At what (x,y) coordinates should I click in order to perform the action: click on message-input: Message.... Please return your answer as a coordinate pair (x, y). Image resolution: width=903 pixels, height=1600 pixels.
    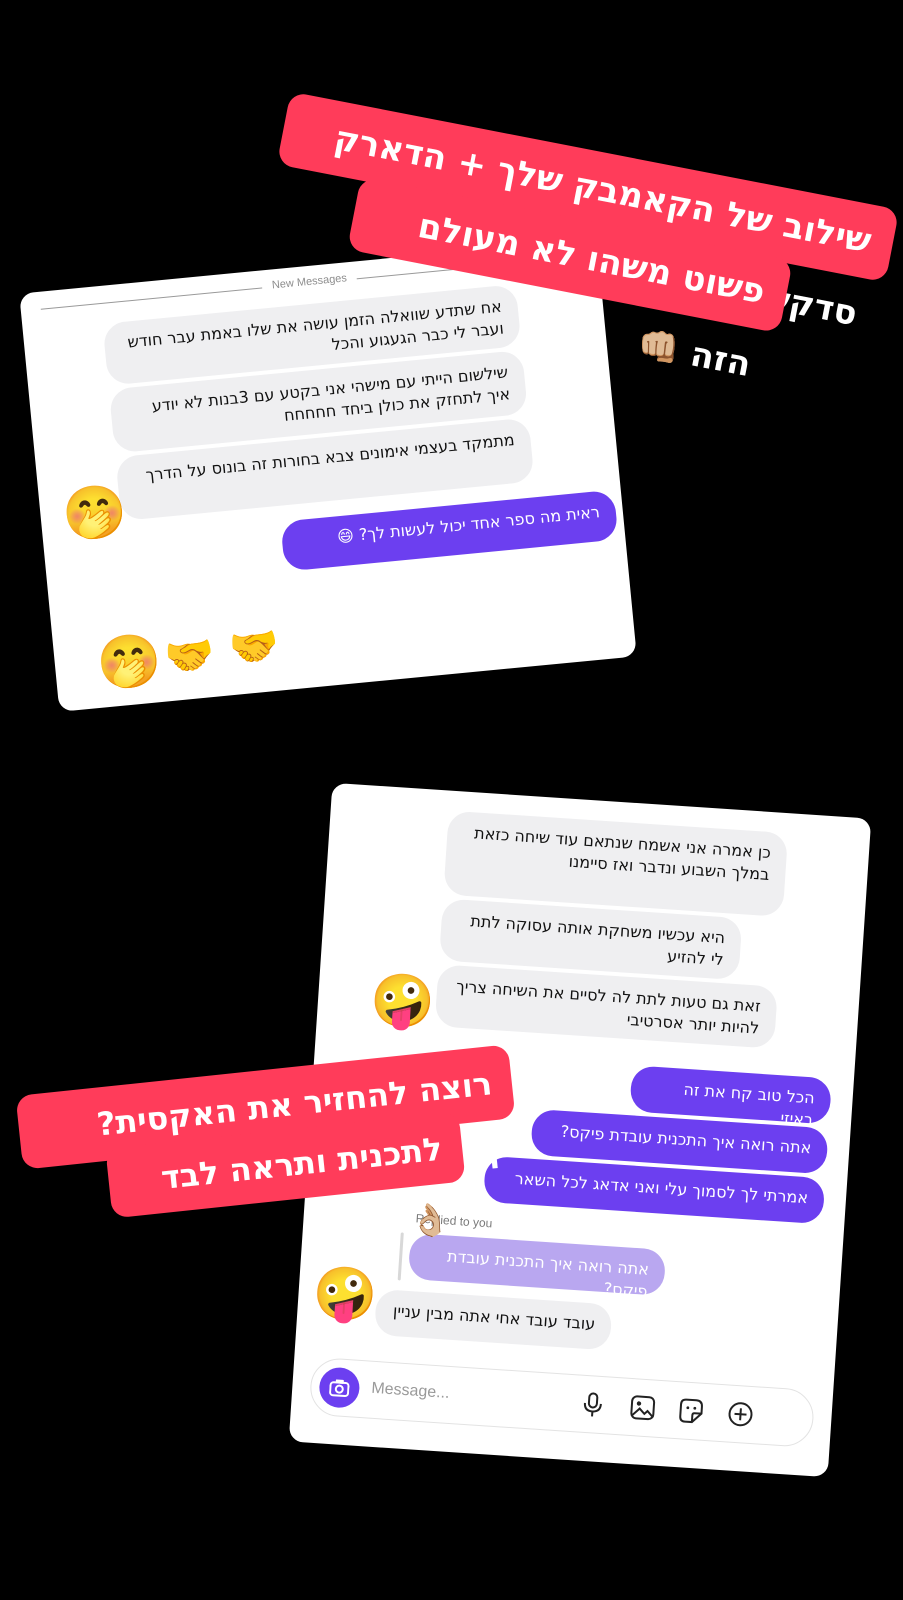
    Looking at the image, I should click on (410, 1391).